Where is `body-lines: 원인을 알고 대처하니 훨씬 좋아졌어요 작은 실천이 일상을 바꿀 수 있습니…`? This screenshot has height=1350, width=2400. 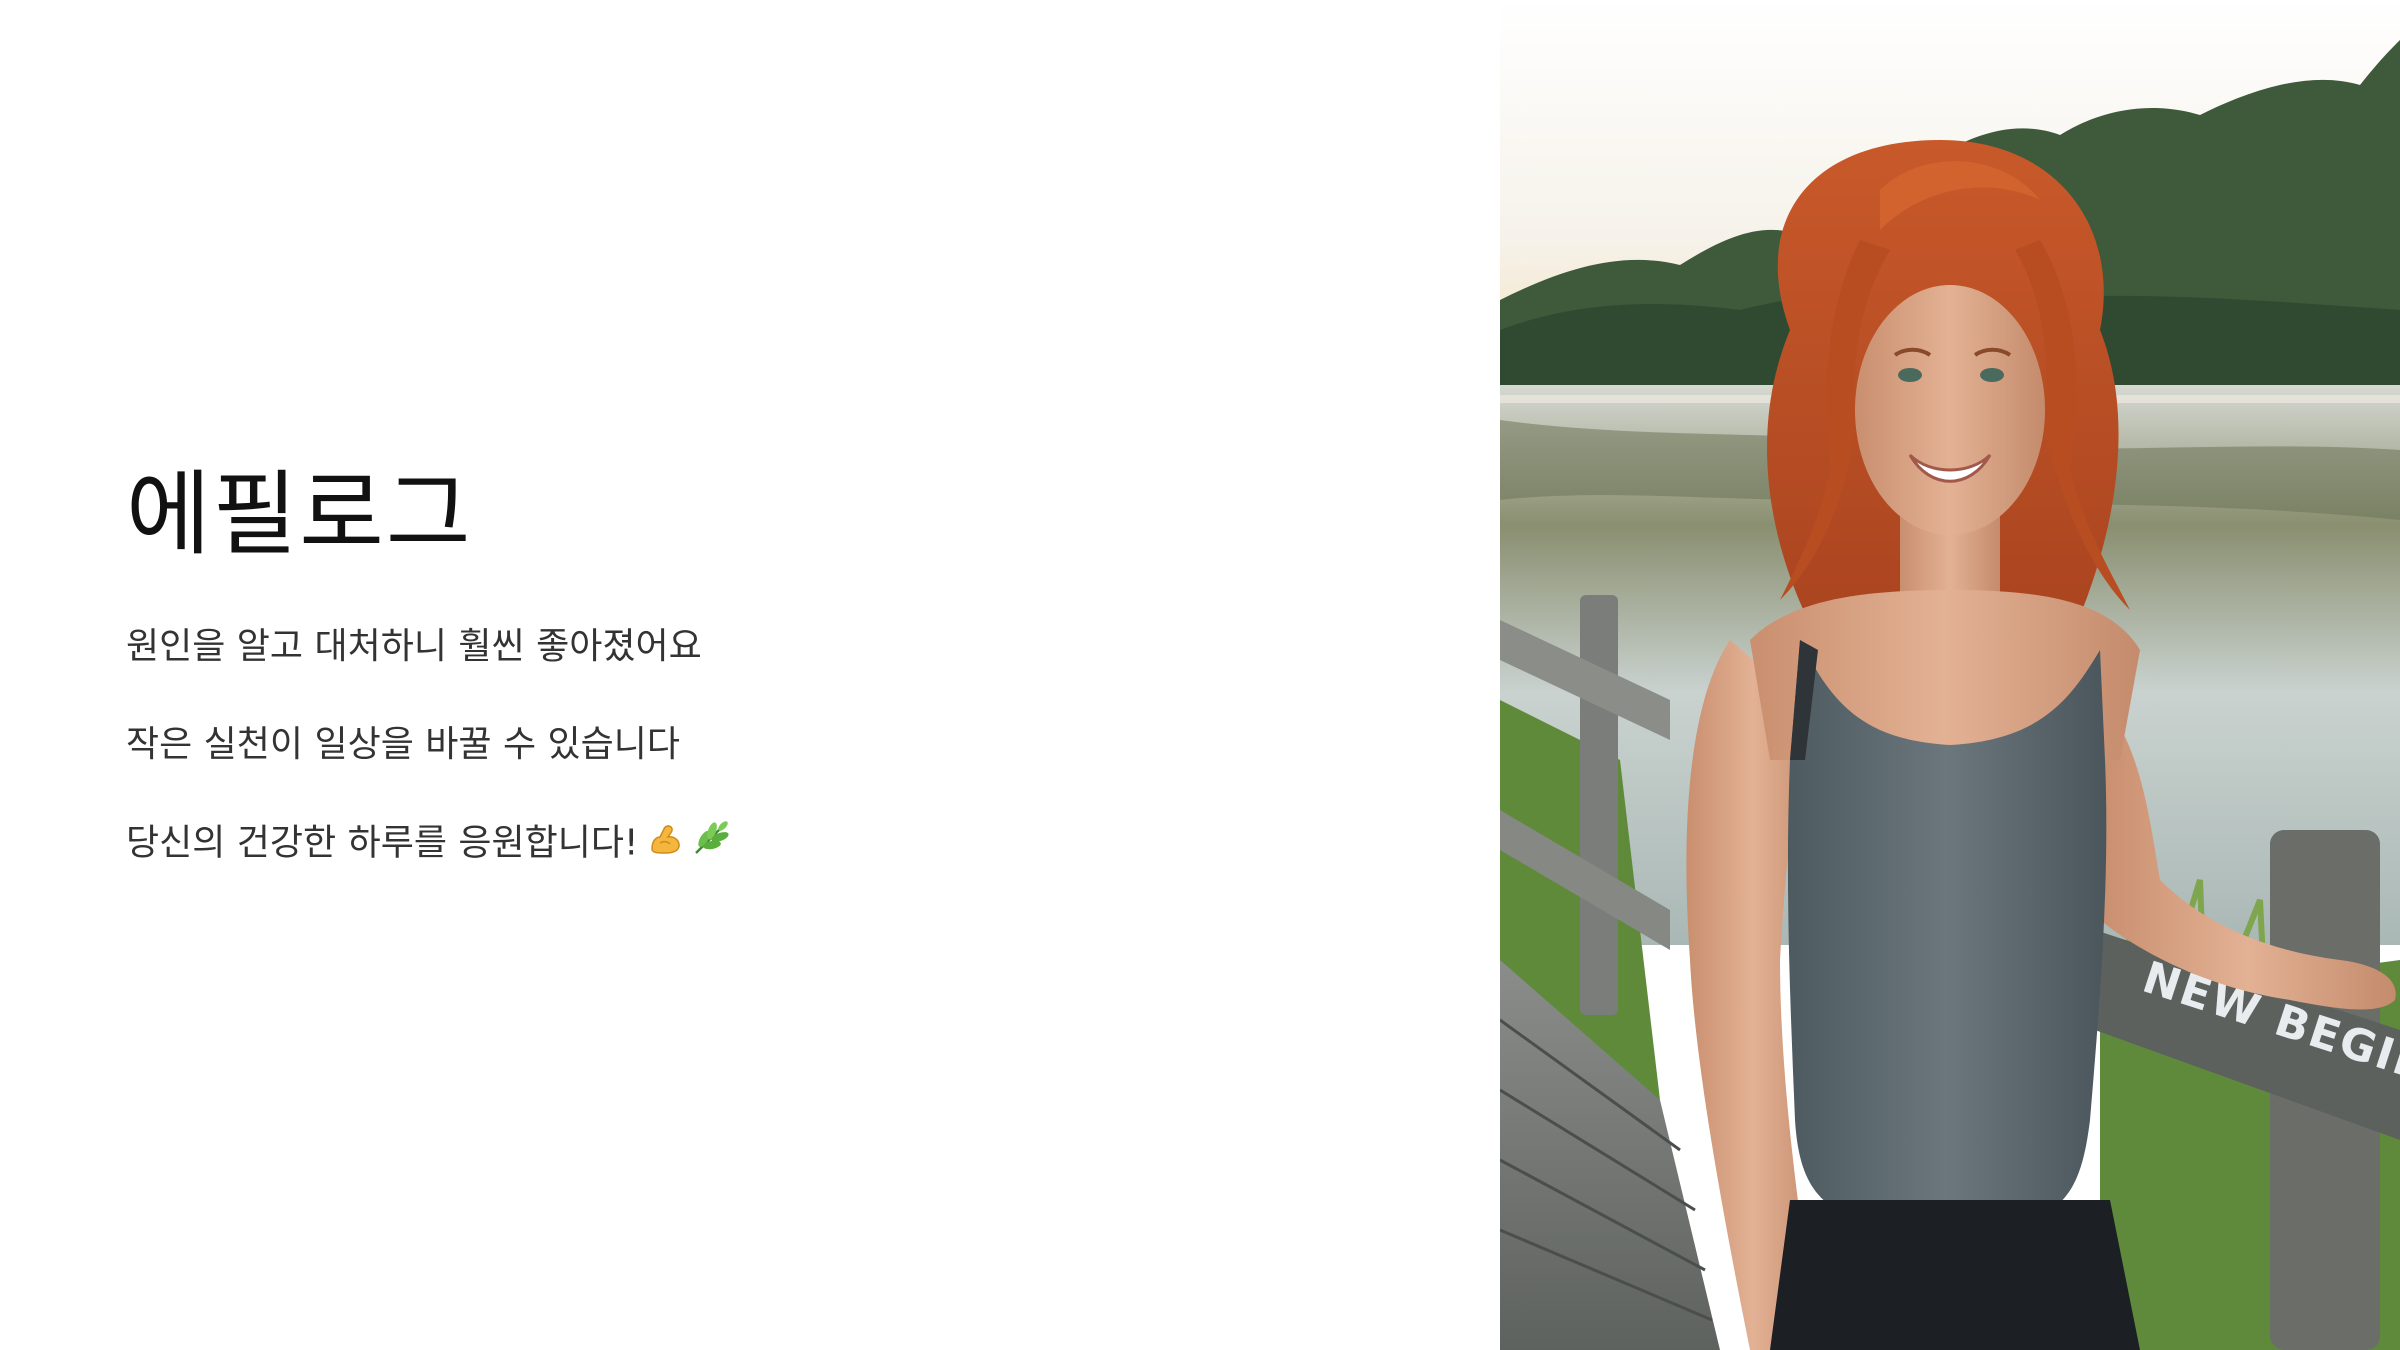 body-lines: 원인을 알고 대처하니 훨씬 좋아졌어요 작은 실천이 일상을 바꿀 수 있습니… is located at coordinates (726, 746).